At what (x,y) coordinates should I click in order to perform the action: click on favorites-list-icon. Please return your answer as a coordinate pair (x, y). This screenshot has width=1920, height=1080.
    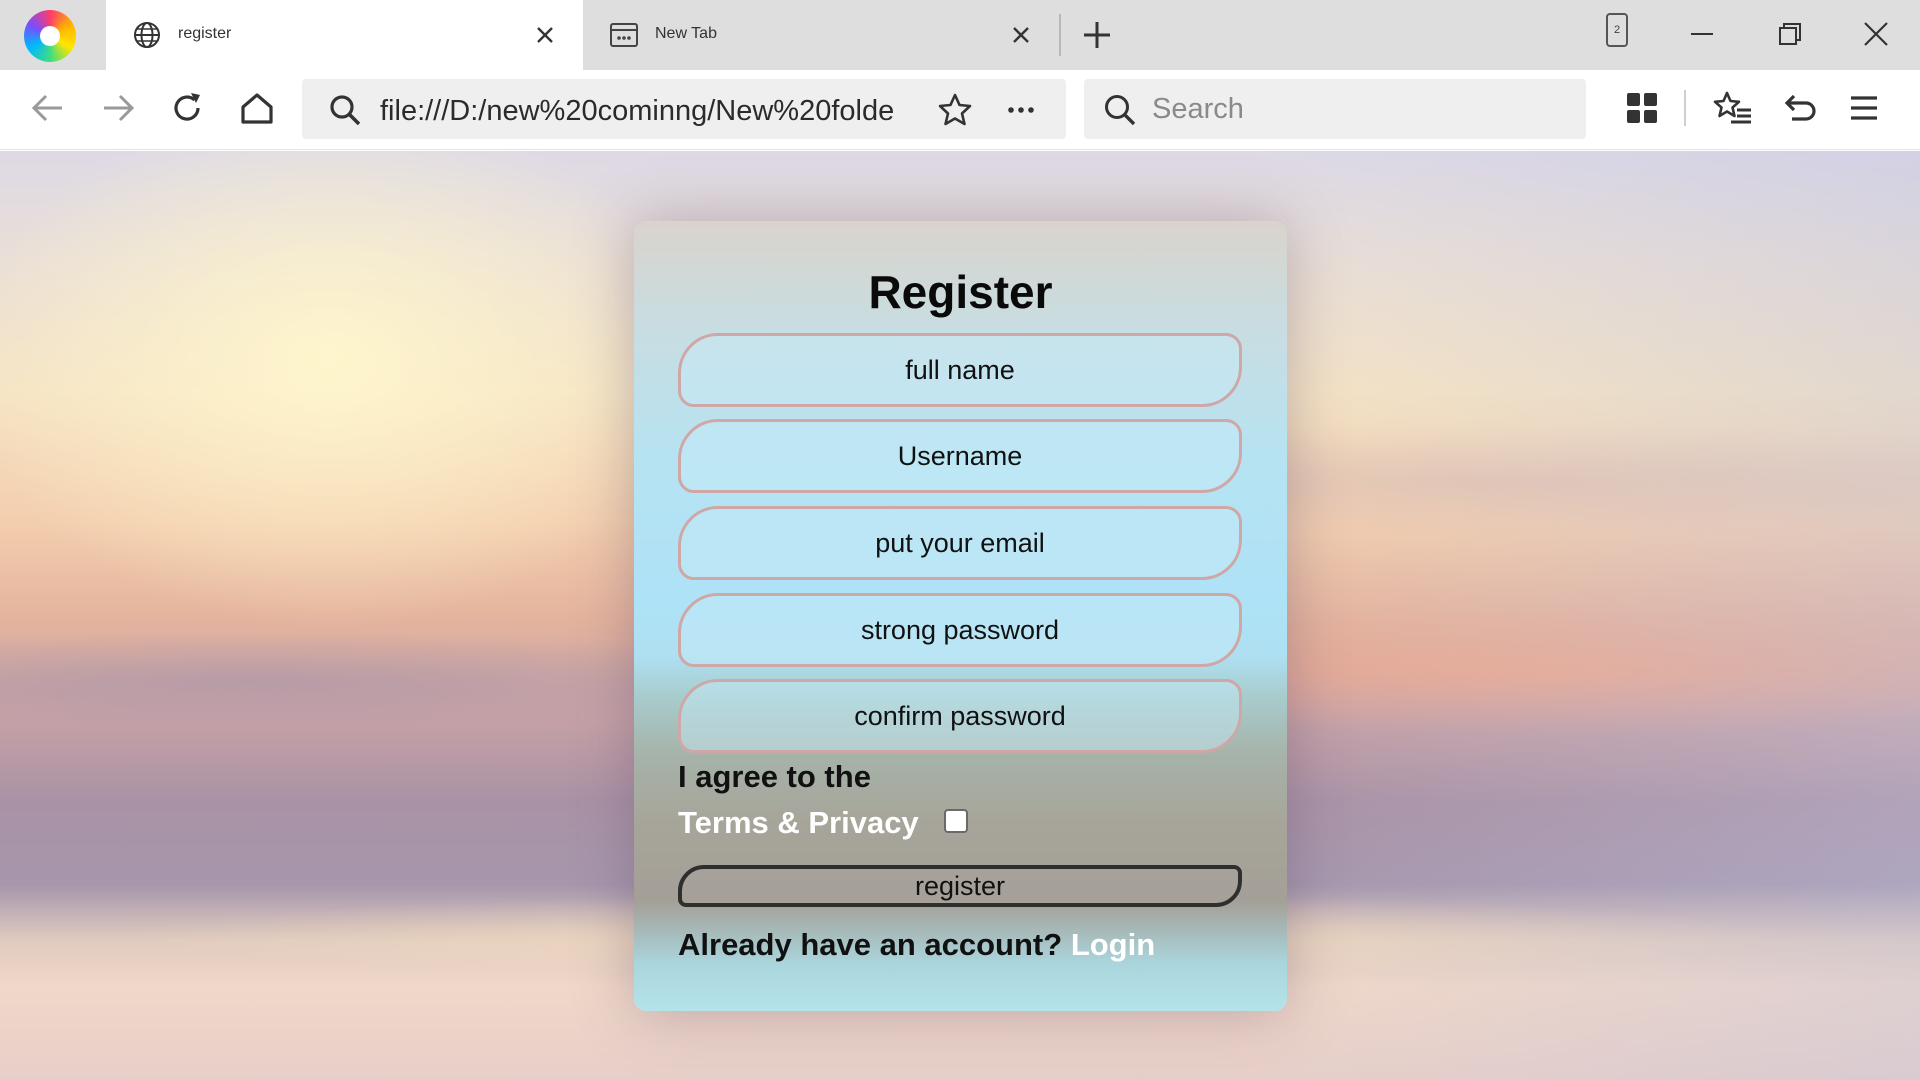
    Looking at the image, I should click on (1733, 108).